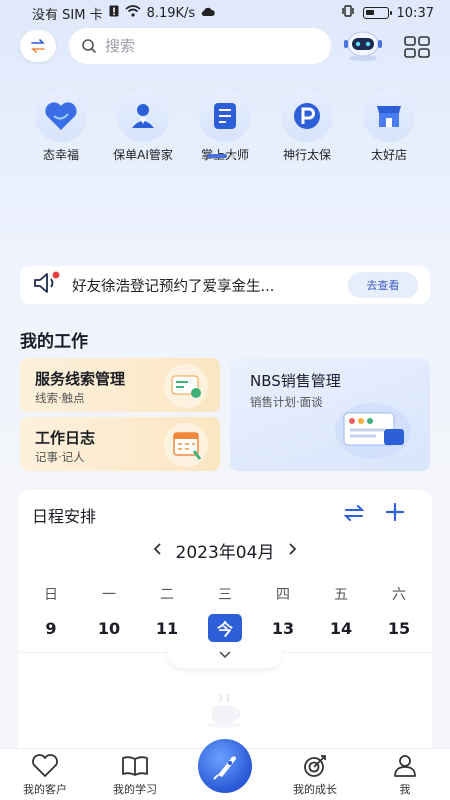 The image size is (450, 800). I want to click on search-input, so click(205, 46).